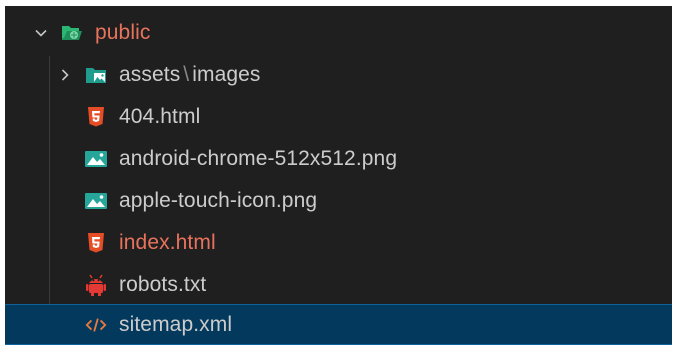  What do you see at coordinates (338, 116) in the screenshot?
I see `tree-item-404-html: 404.html` at bounding box center [338, 116].